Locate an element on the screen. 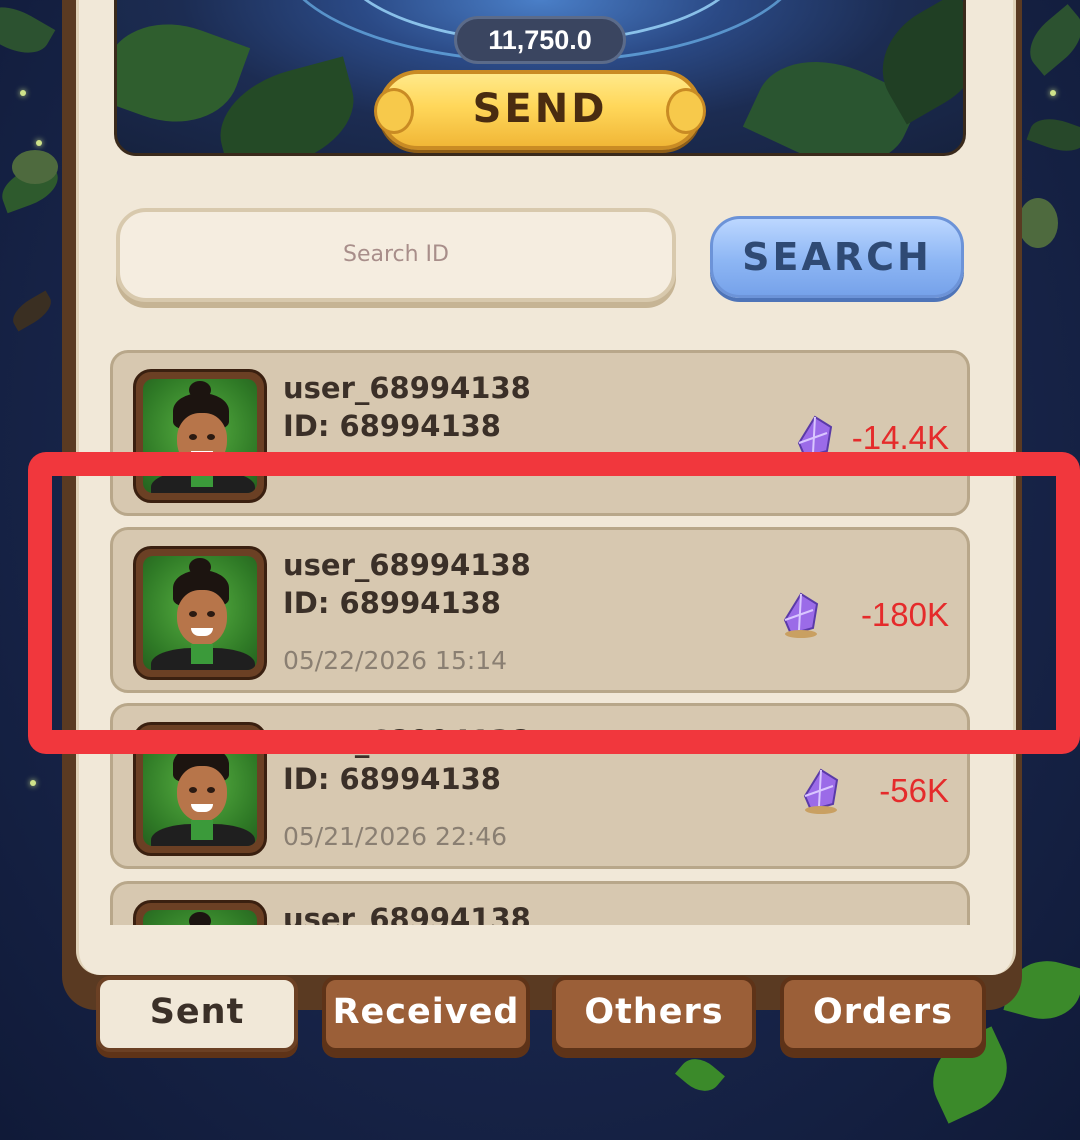  tab-received: Received is located at coordinates (426, 1014).